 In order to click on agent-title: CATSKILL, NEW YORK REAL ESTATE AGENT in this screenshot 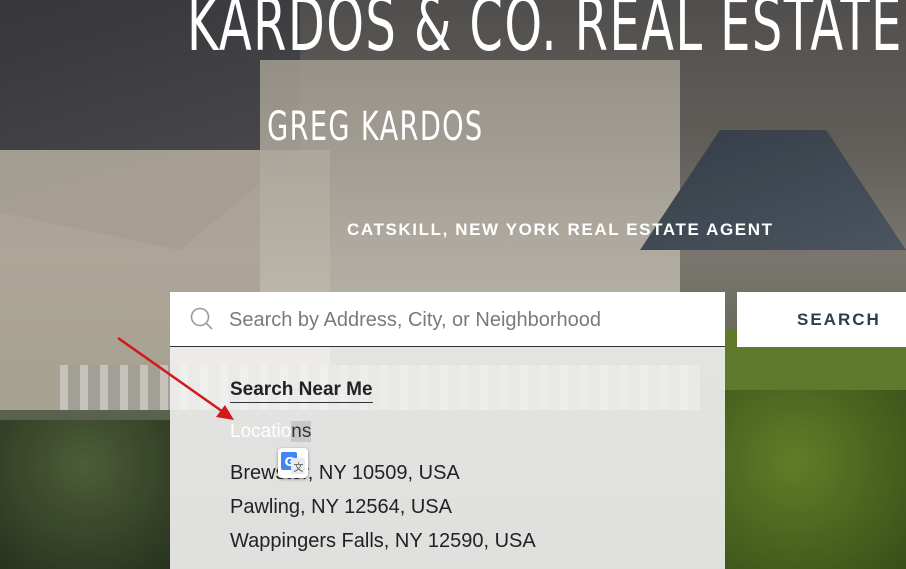, I will do `click(560, 229)`.